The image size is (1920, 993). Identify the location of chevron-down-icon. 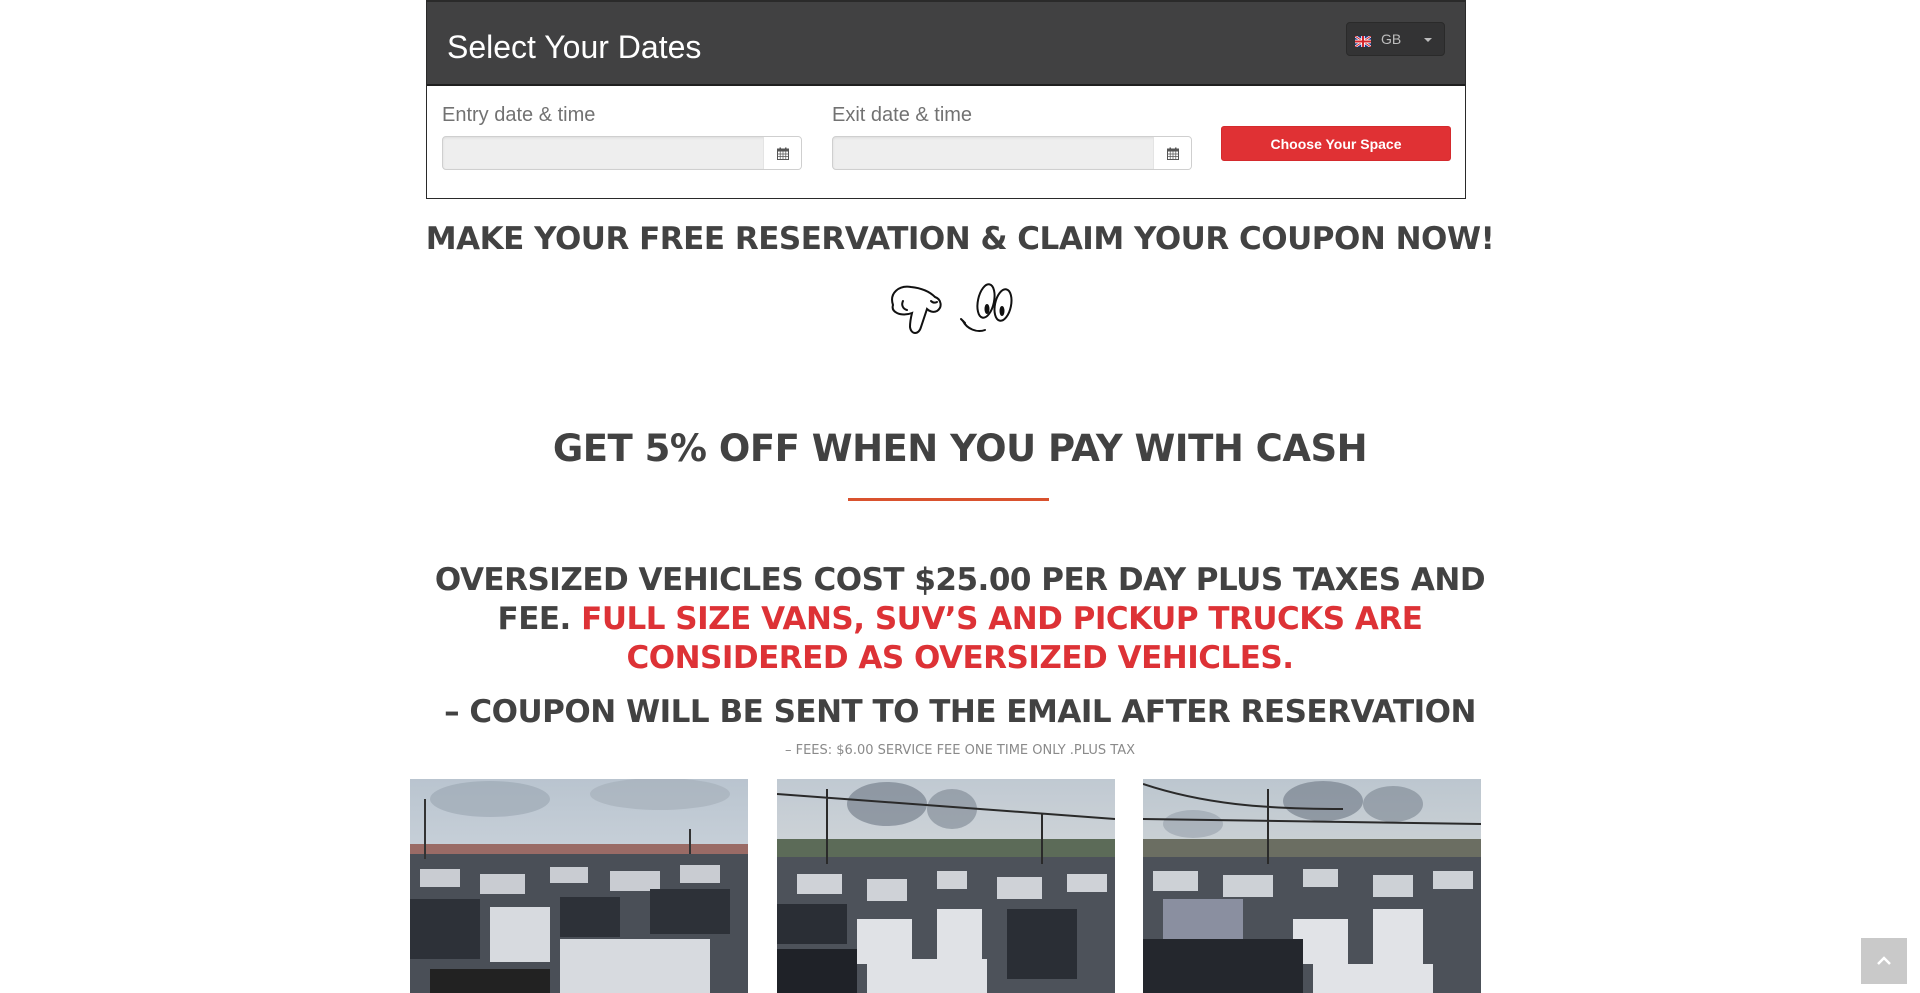
(1428, 40).